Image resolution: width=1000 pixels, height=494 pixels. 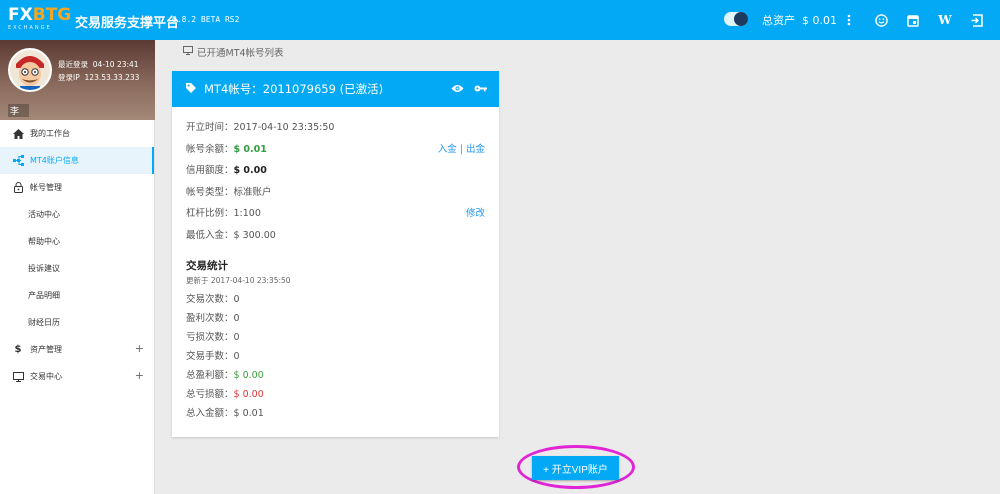 I want to click on breadcrumb: 已开通MT4帐号列表, so click(x=233, y=52).